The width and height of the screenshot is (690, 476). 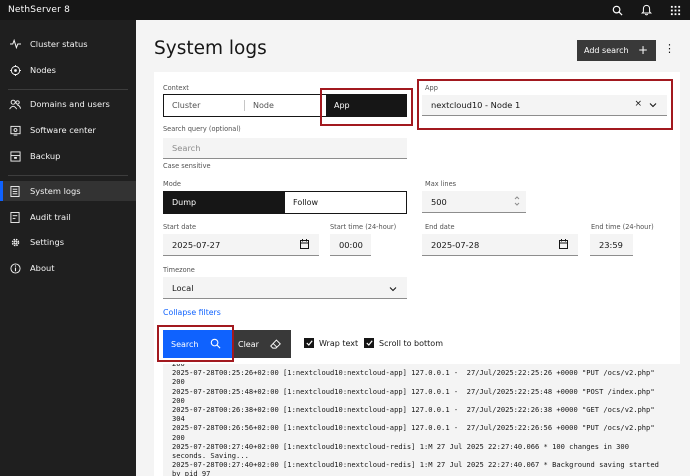 I want to click on sidebar-item-label: Cluster status, so click(x=59, y=44).